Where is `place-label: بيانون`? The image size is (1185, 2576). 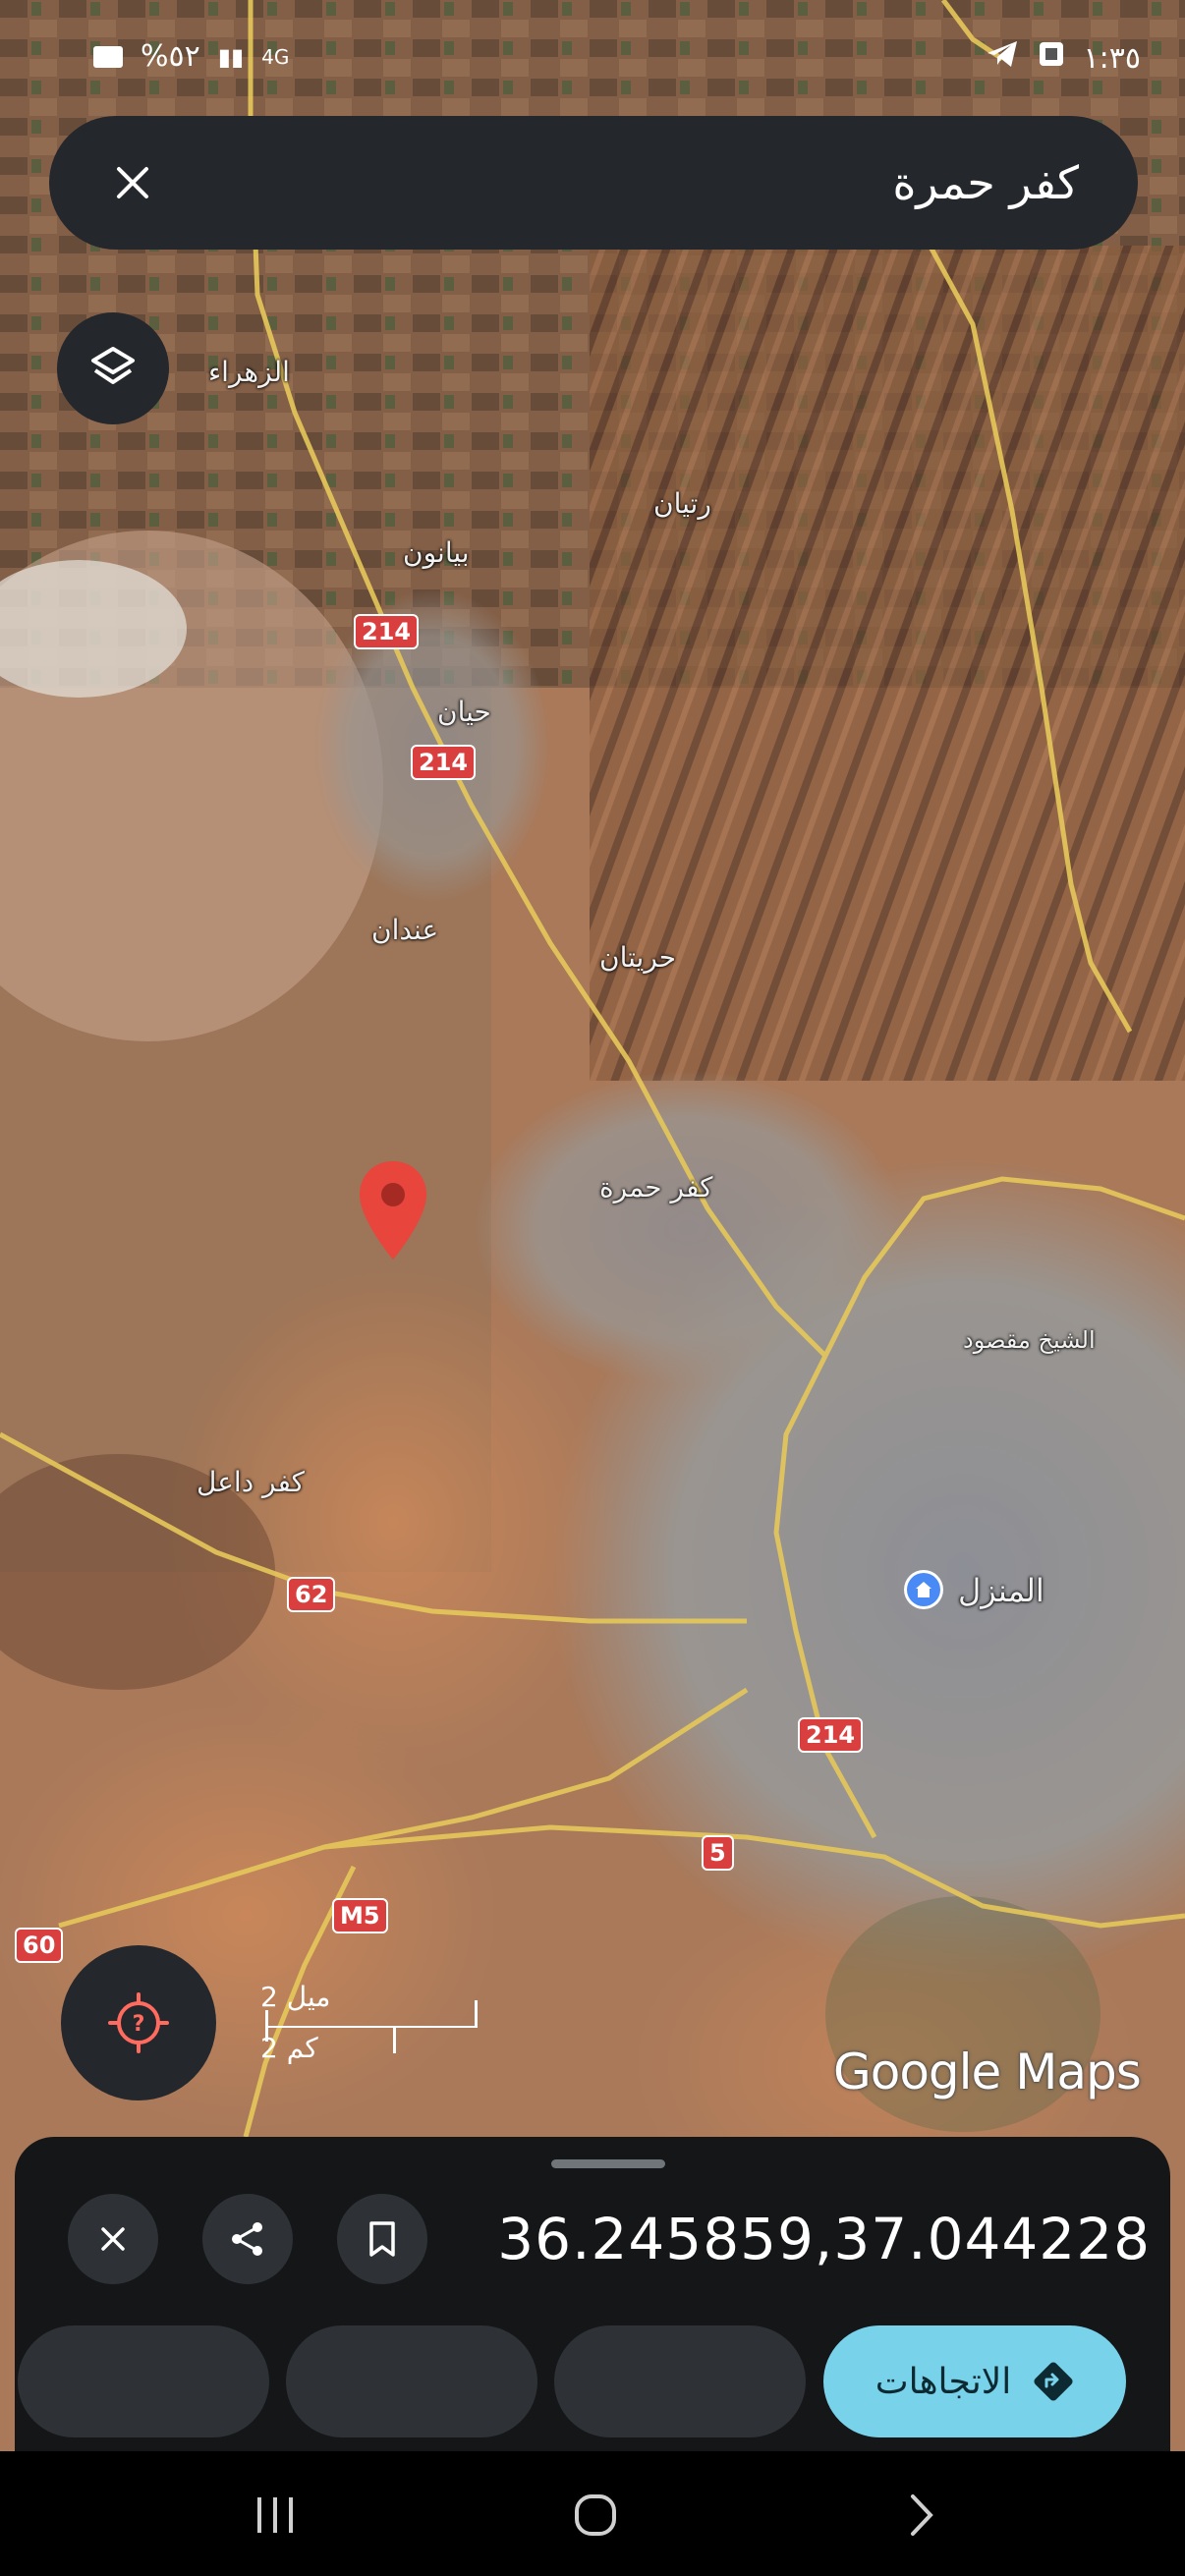 place-label: بيانون is located at coordinates (437, 552).